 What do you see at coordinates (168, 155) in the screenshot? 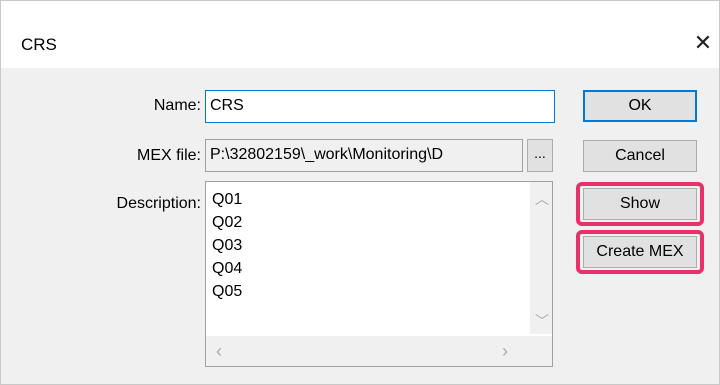
I see `mex-file-label: MEX file:` at bounding box center [168, 155].